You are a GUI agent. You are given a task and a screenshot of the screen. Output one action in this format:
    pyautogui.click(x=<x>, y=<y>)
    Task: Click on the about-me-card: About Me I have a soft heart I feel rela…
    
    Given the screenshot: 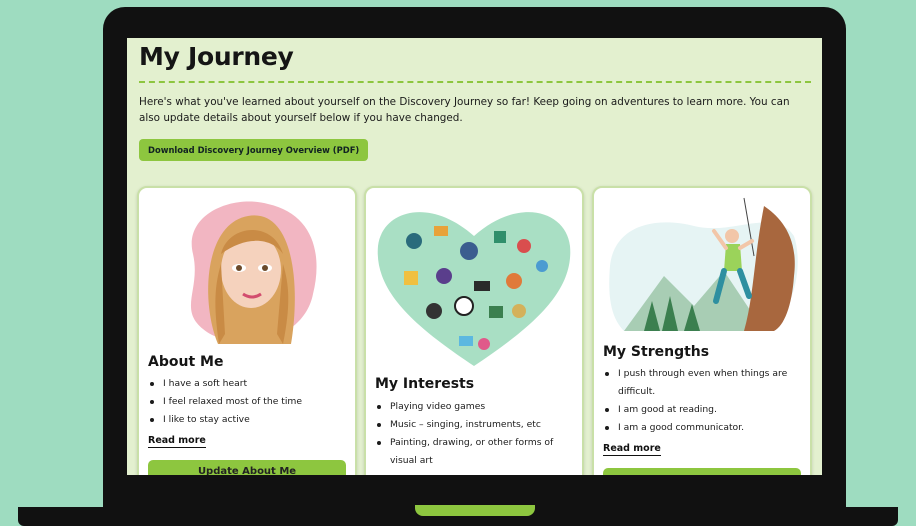 What is the action you would take?
    pyautogui.click(x=247, y=330)
    